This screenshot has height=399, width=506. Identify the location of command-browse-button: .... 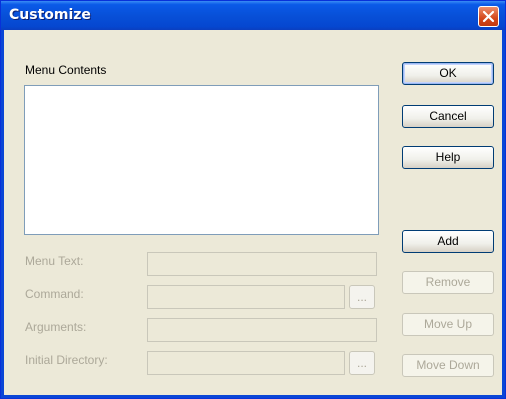
(362, 297).